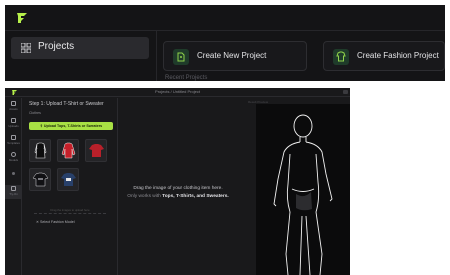  I want to click on select-fashion-model-button: ✕ Select Fashion Model, so click(55, 222).